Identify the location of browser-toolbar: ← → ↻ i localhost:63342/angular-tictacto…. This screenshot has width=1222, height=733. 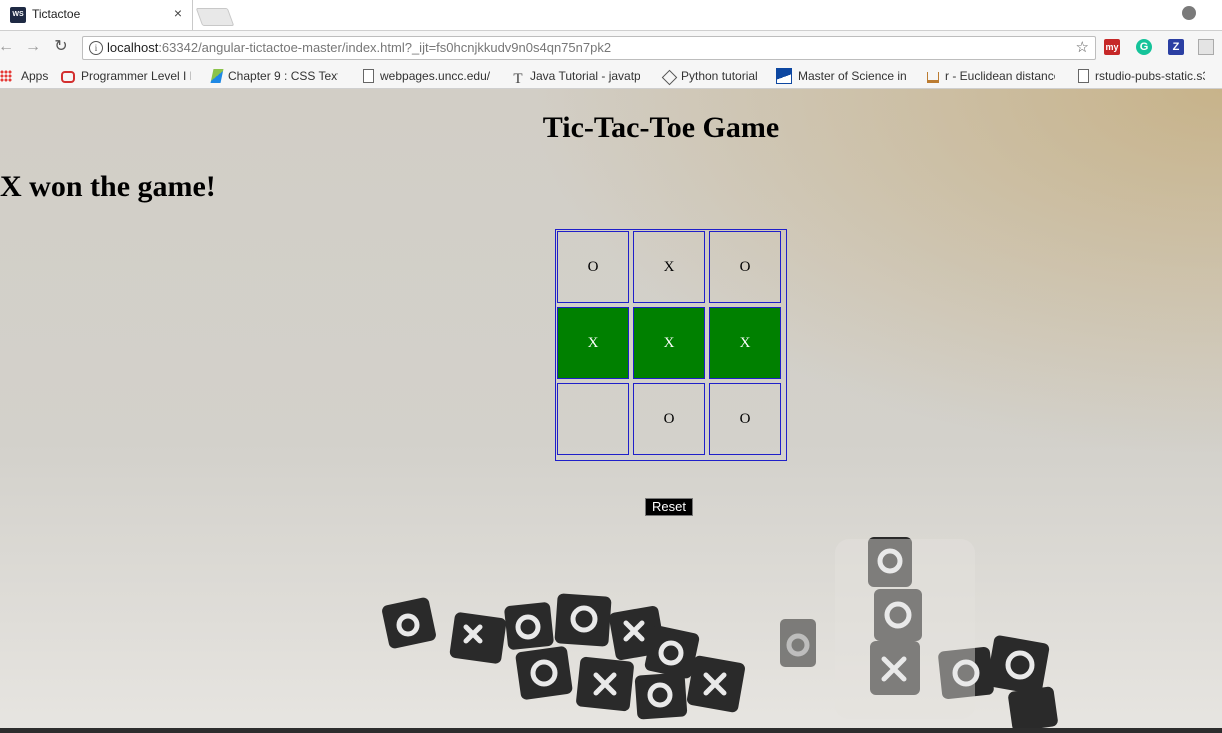
(611, 47).